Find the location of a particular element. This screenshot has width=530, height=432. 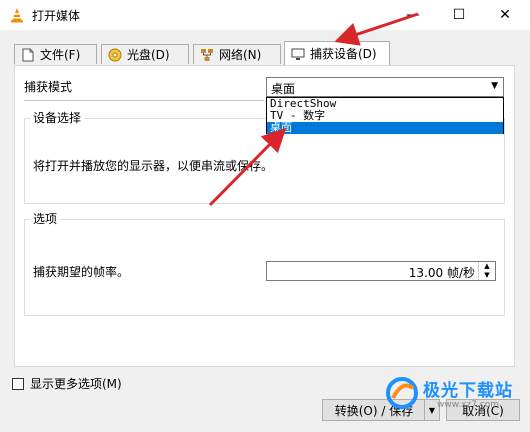

option-tv-digital: TV - 数字 is located at coordinates (385, 116).